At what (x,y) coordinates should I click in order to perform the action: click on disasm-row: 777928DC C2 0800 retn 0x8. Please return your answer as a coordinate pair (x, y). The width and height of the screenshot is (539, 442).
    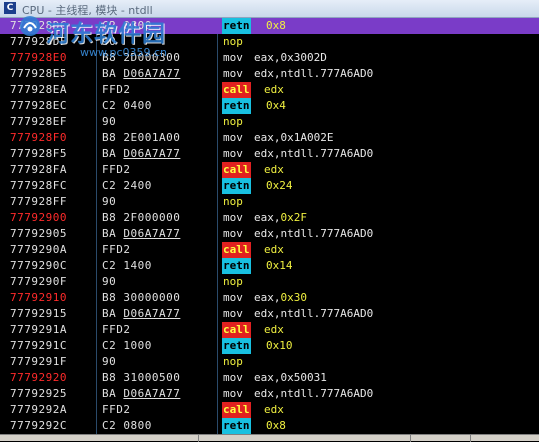
    Looking at the image, I should click on (269, 26).